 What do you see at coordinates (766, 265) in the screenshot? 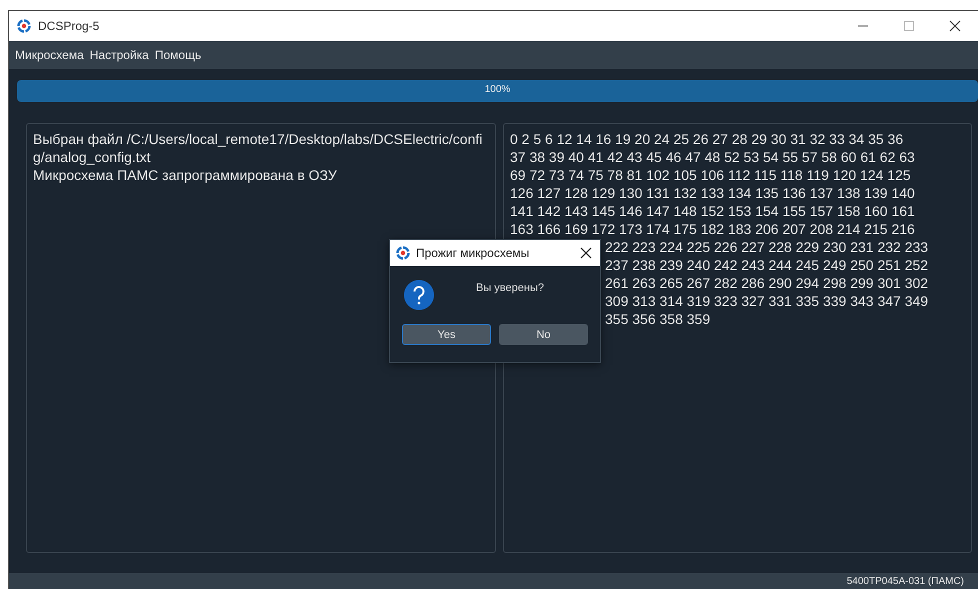
I see `address-line: 237 238 239 240 242 243 244 245 249 250 251 252` at bounding box center [766, 265].